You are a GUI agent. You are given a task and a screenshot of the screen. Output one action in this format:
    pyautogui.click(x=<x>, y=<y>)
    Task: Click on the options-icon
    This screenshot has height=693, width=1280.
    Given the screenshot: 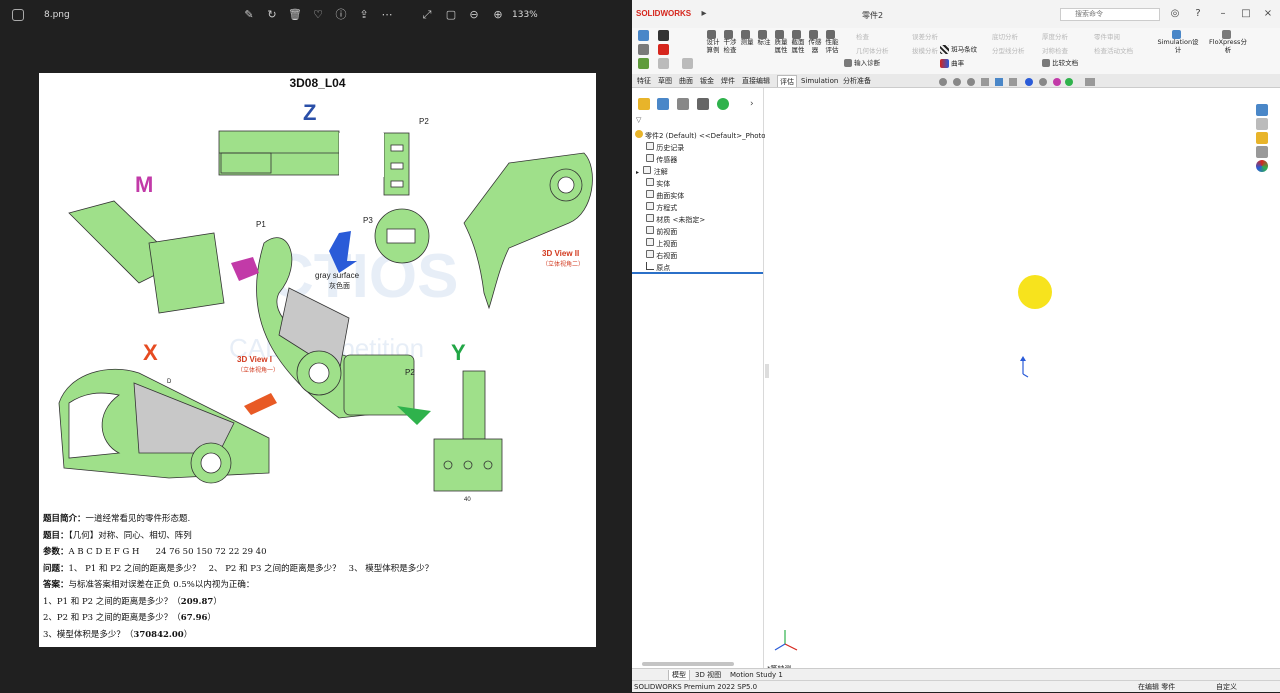 What is the action you would take?
    pyautogui.click(x=687, y=63)
    